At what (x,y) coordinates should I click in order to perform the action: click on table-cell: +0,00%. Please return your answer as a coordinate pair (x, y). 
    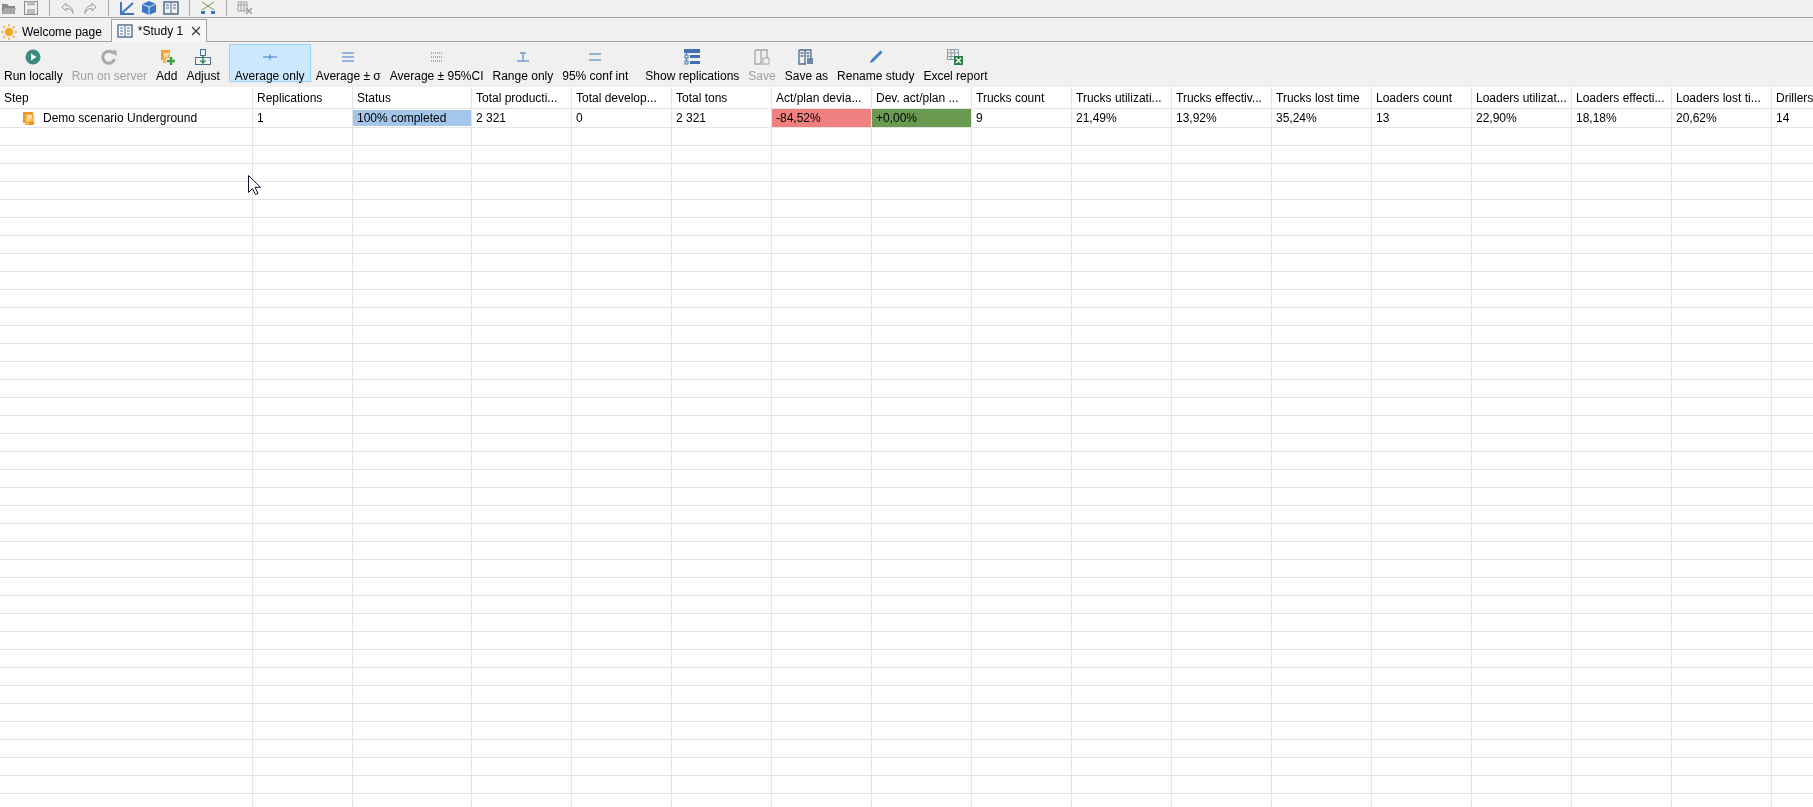
    Looking at the image, I should click on (922, 118).